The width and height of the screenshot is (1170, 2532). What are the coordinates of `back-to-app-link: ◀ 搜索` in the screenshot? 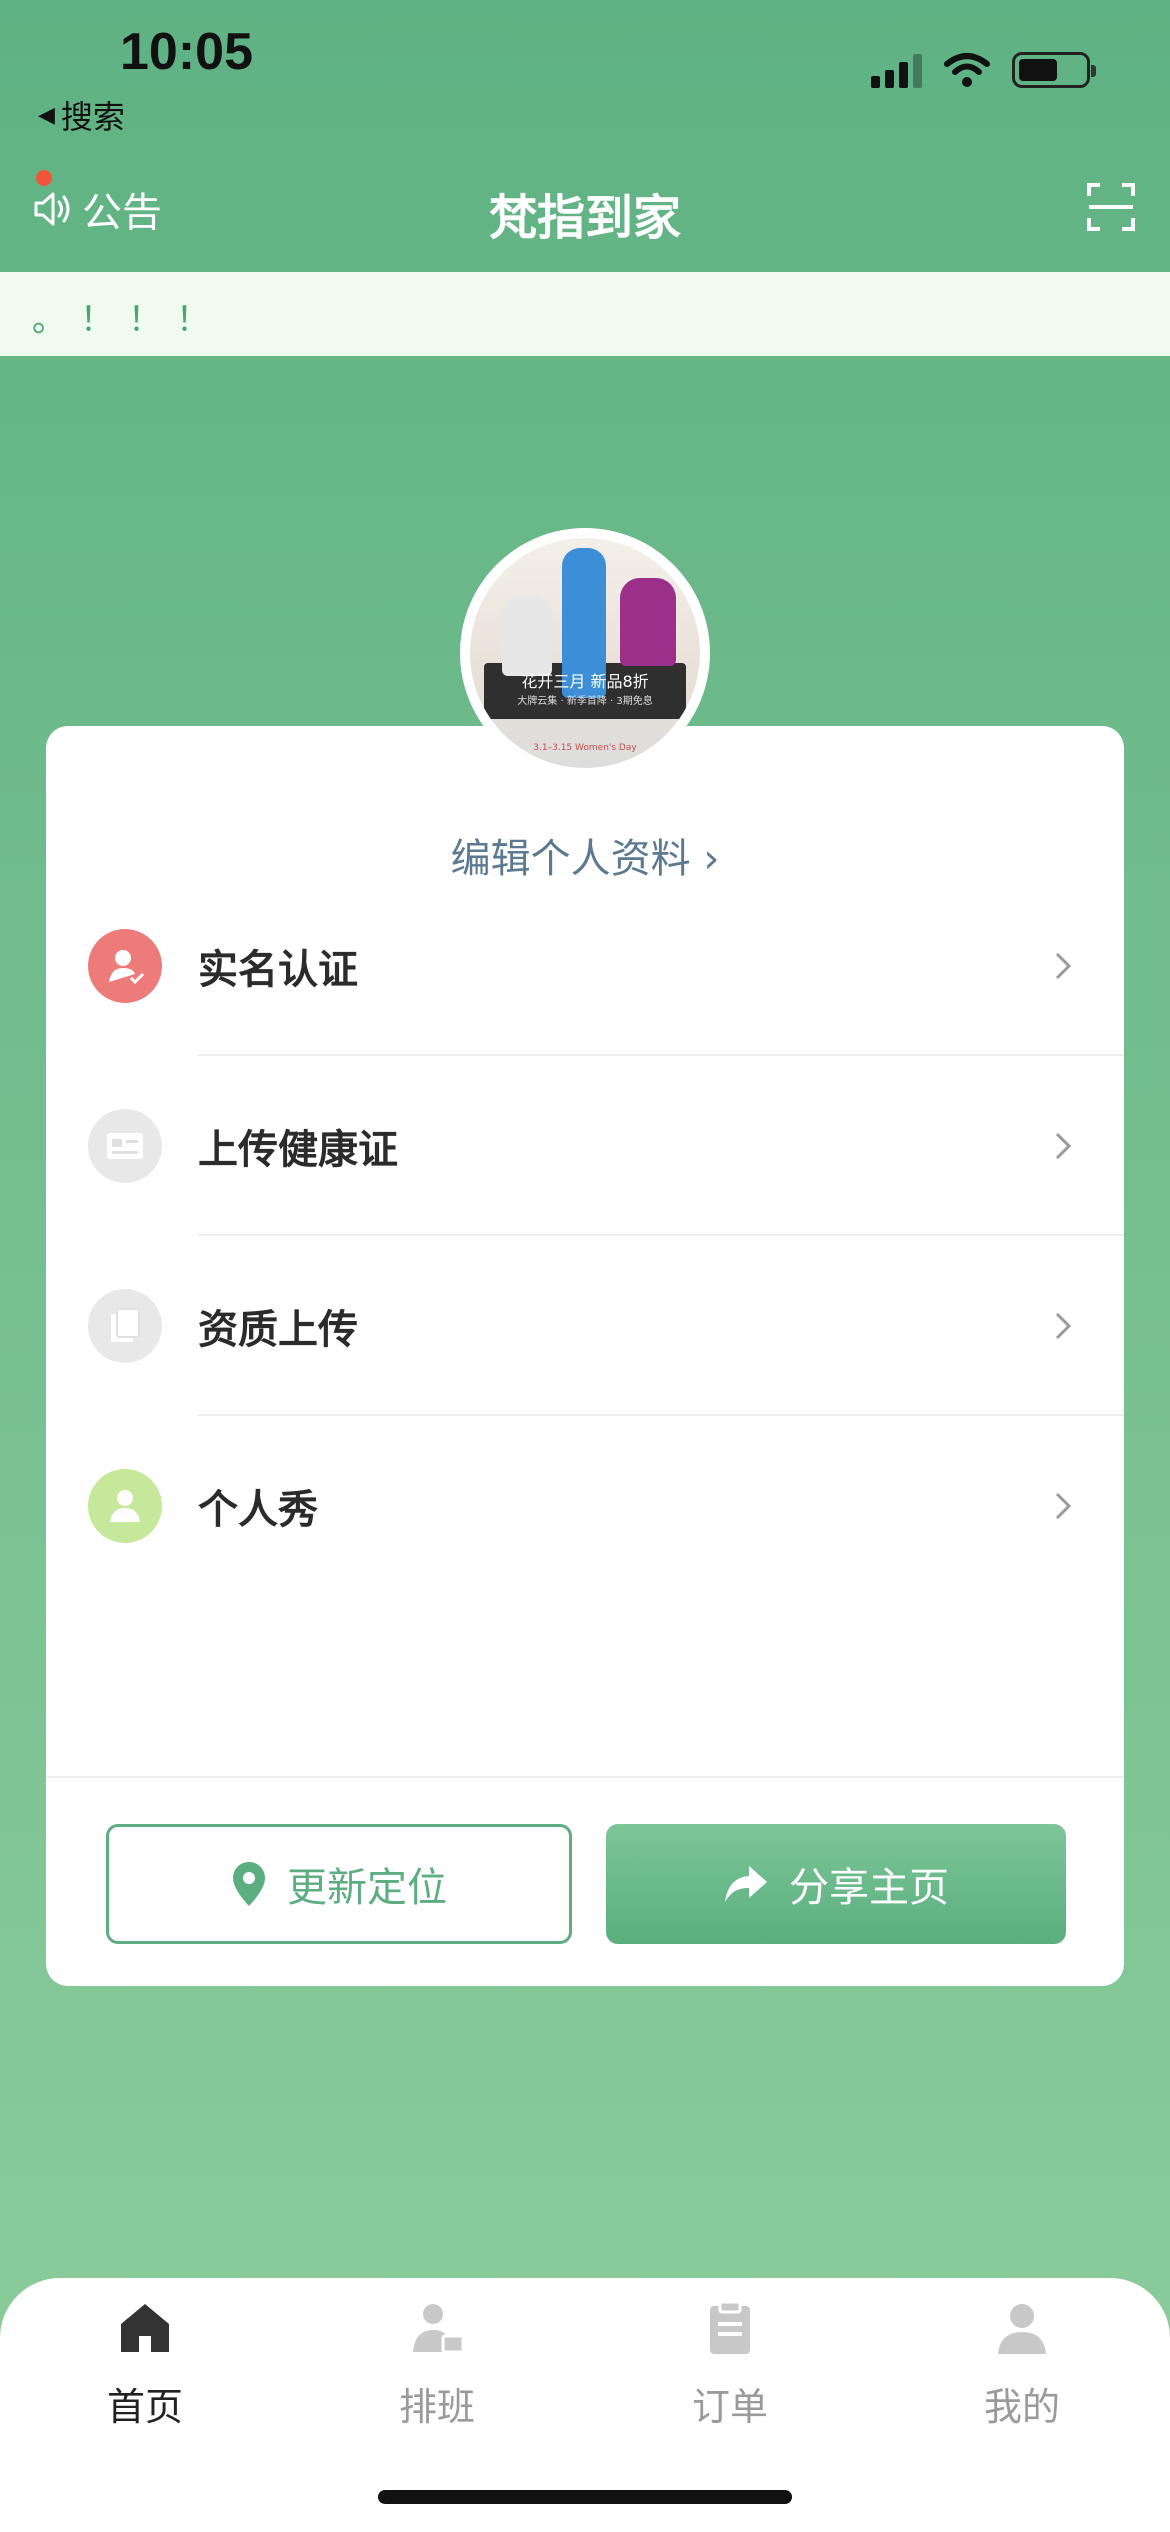 It's located at (81, 115).